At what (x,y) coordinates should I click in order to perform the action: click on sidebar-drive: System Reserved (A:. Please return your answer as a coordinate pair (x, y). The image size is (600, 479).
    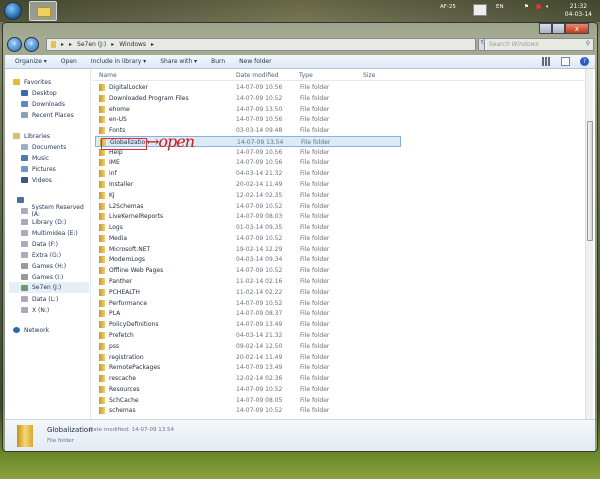
    Looking at the image, I should click on (55, 211).